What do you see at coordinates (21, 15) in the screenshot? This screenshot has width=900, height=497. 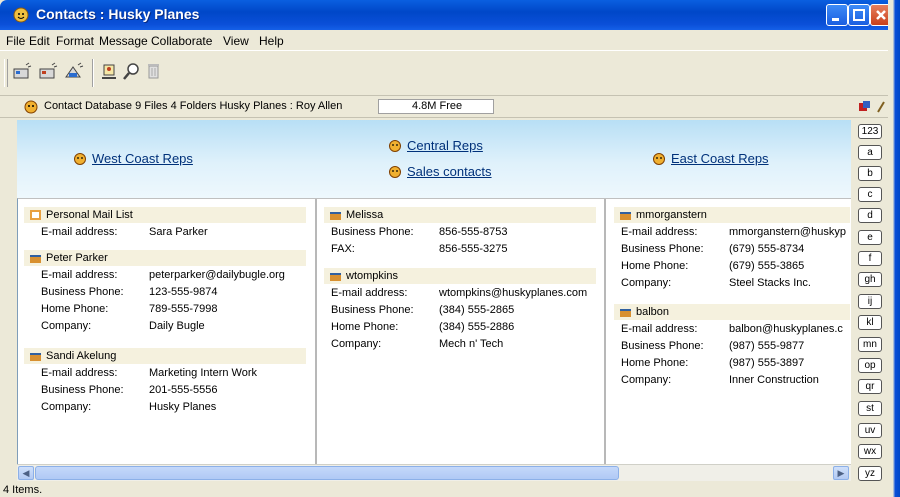 I see `contacts-app-icon` at bounding box center [21, 15].